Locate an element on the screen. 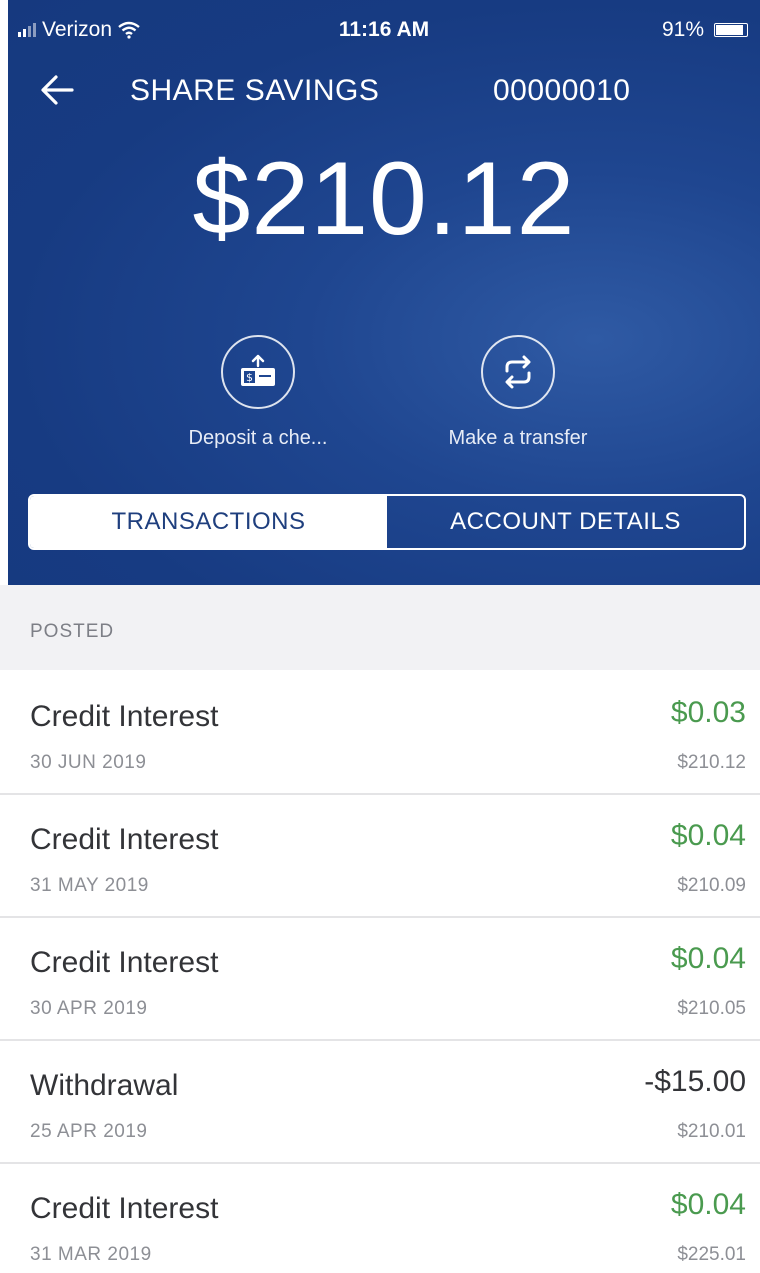 The image size is (760, 1273). transfer-arrows-icon is located at coordinates (518, 372).